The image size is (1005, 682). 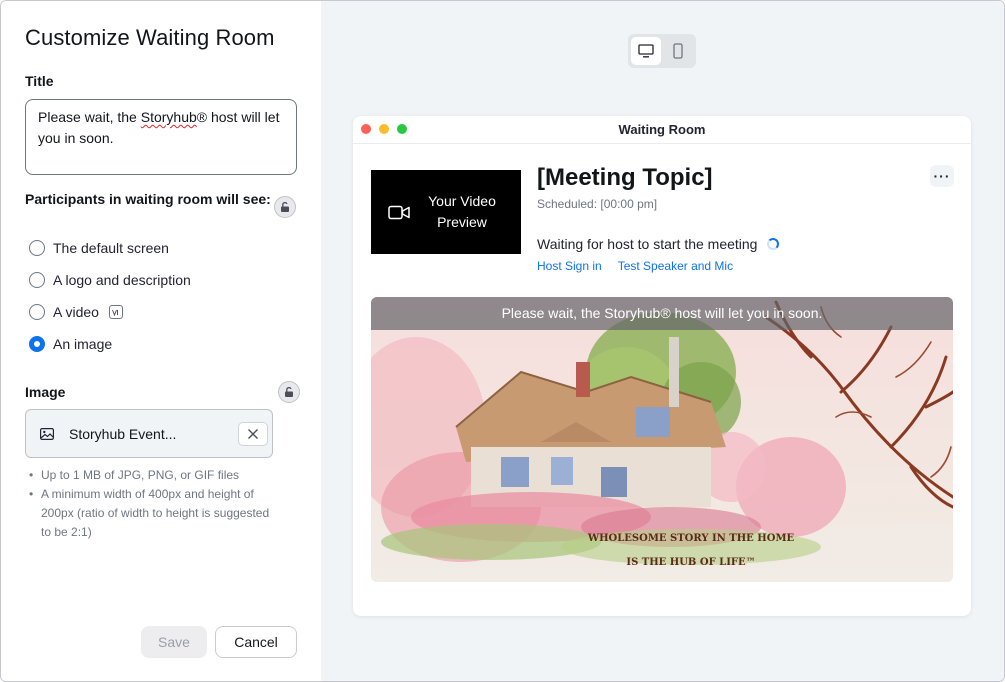 I want to click on desktop-view-button, so click(x=646, y=51).